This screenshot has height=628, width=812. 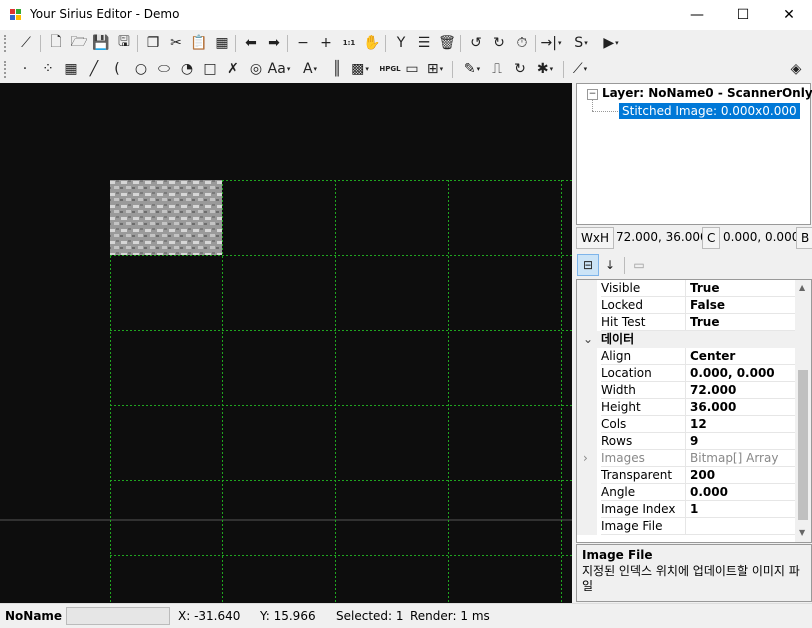 What do you see at coordinates (435, 69) in the screenshot?
I see `grid-dropdown-icon: ⊞ ▾` at bounding box center [435, 69].